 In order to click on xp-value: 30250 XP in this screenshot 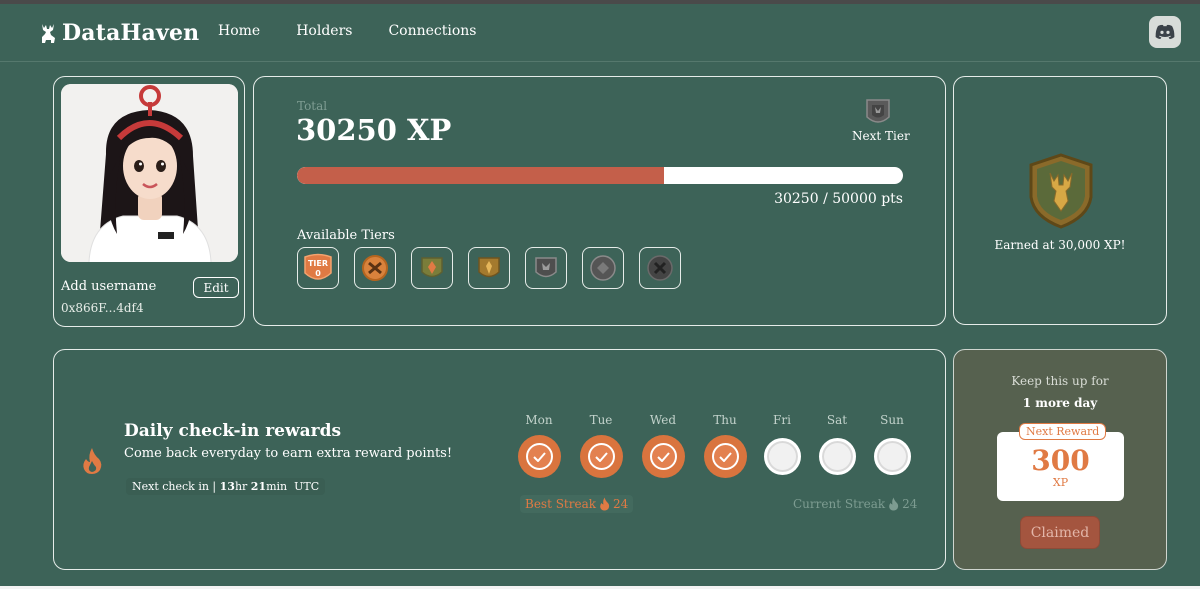, I will do `click(374, 130)`.